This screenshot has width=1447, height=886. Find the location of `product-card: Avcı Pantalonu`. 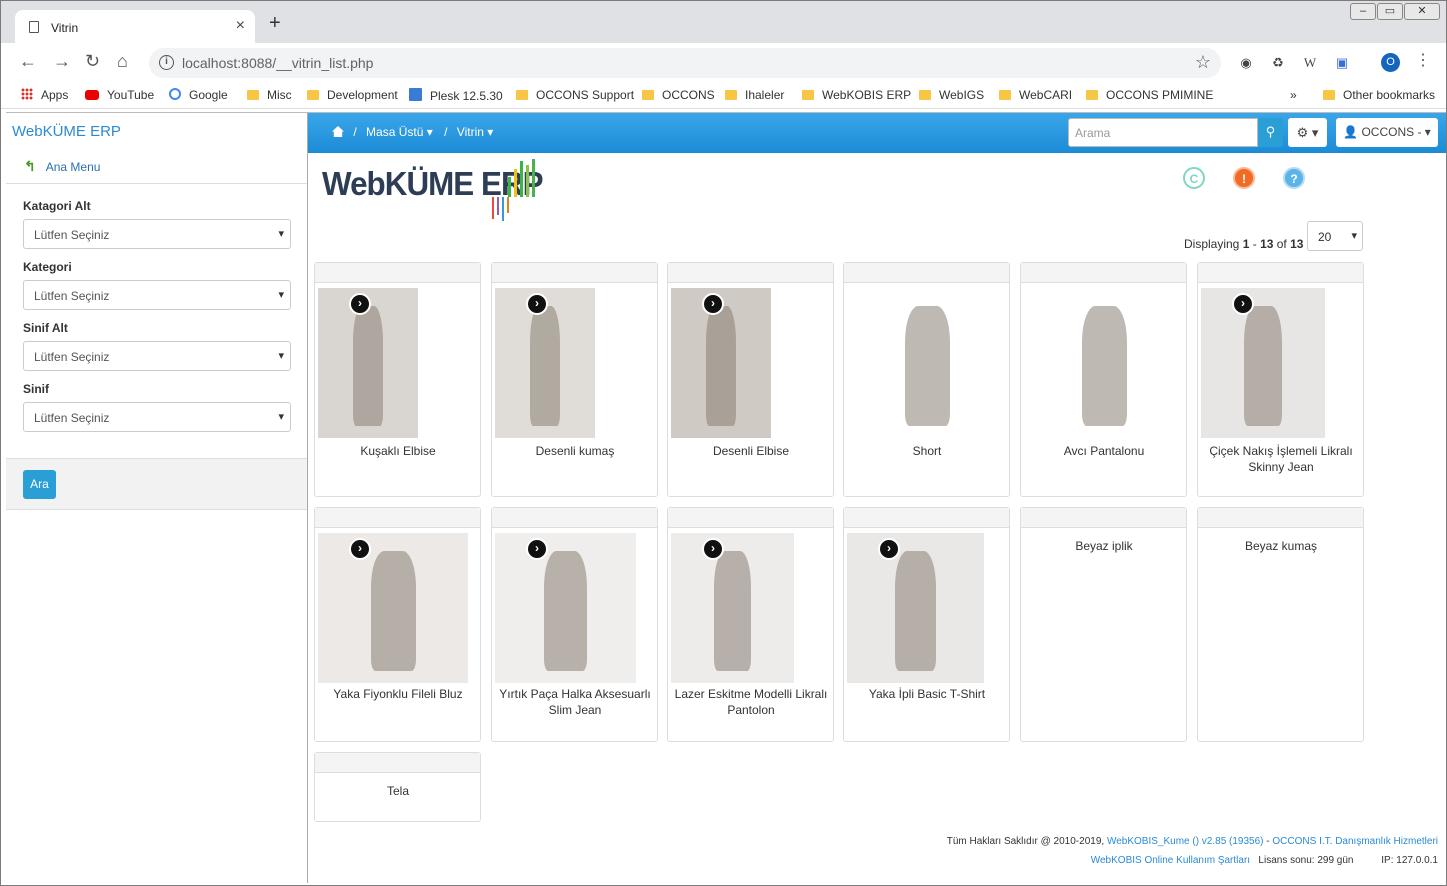

product-card: Avcı Pantalonu is located at coordinates (1103, 379).